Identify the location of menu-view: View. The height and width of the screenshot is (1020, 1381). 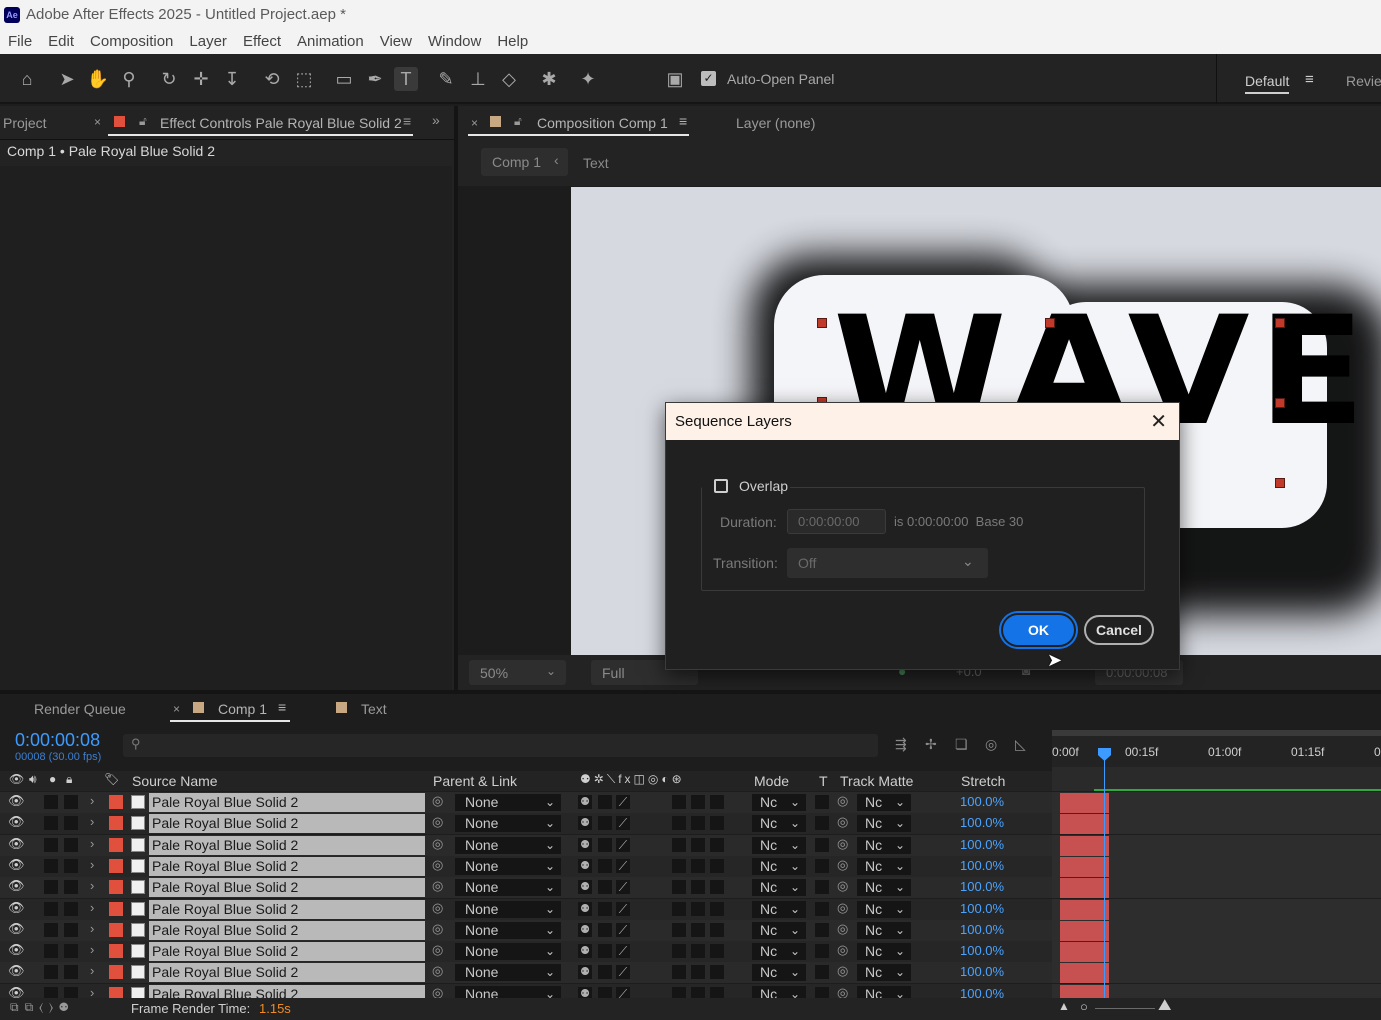
(396, 41).